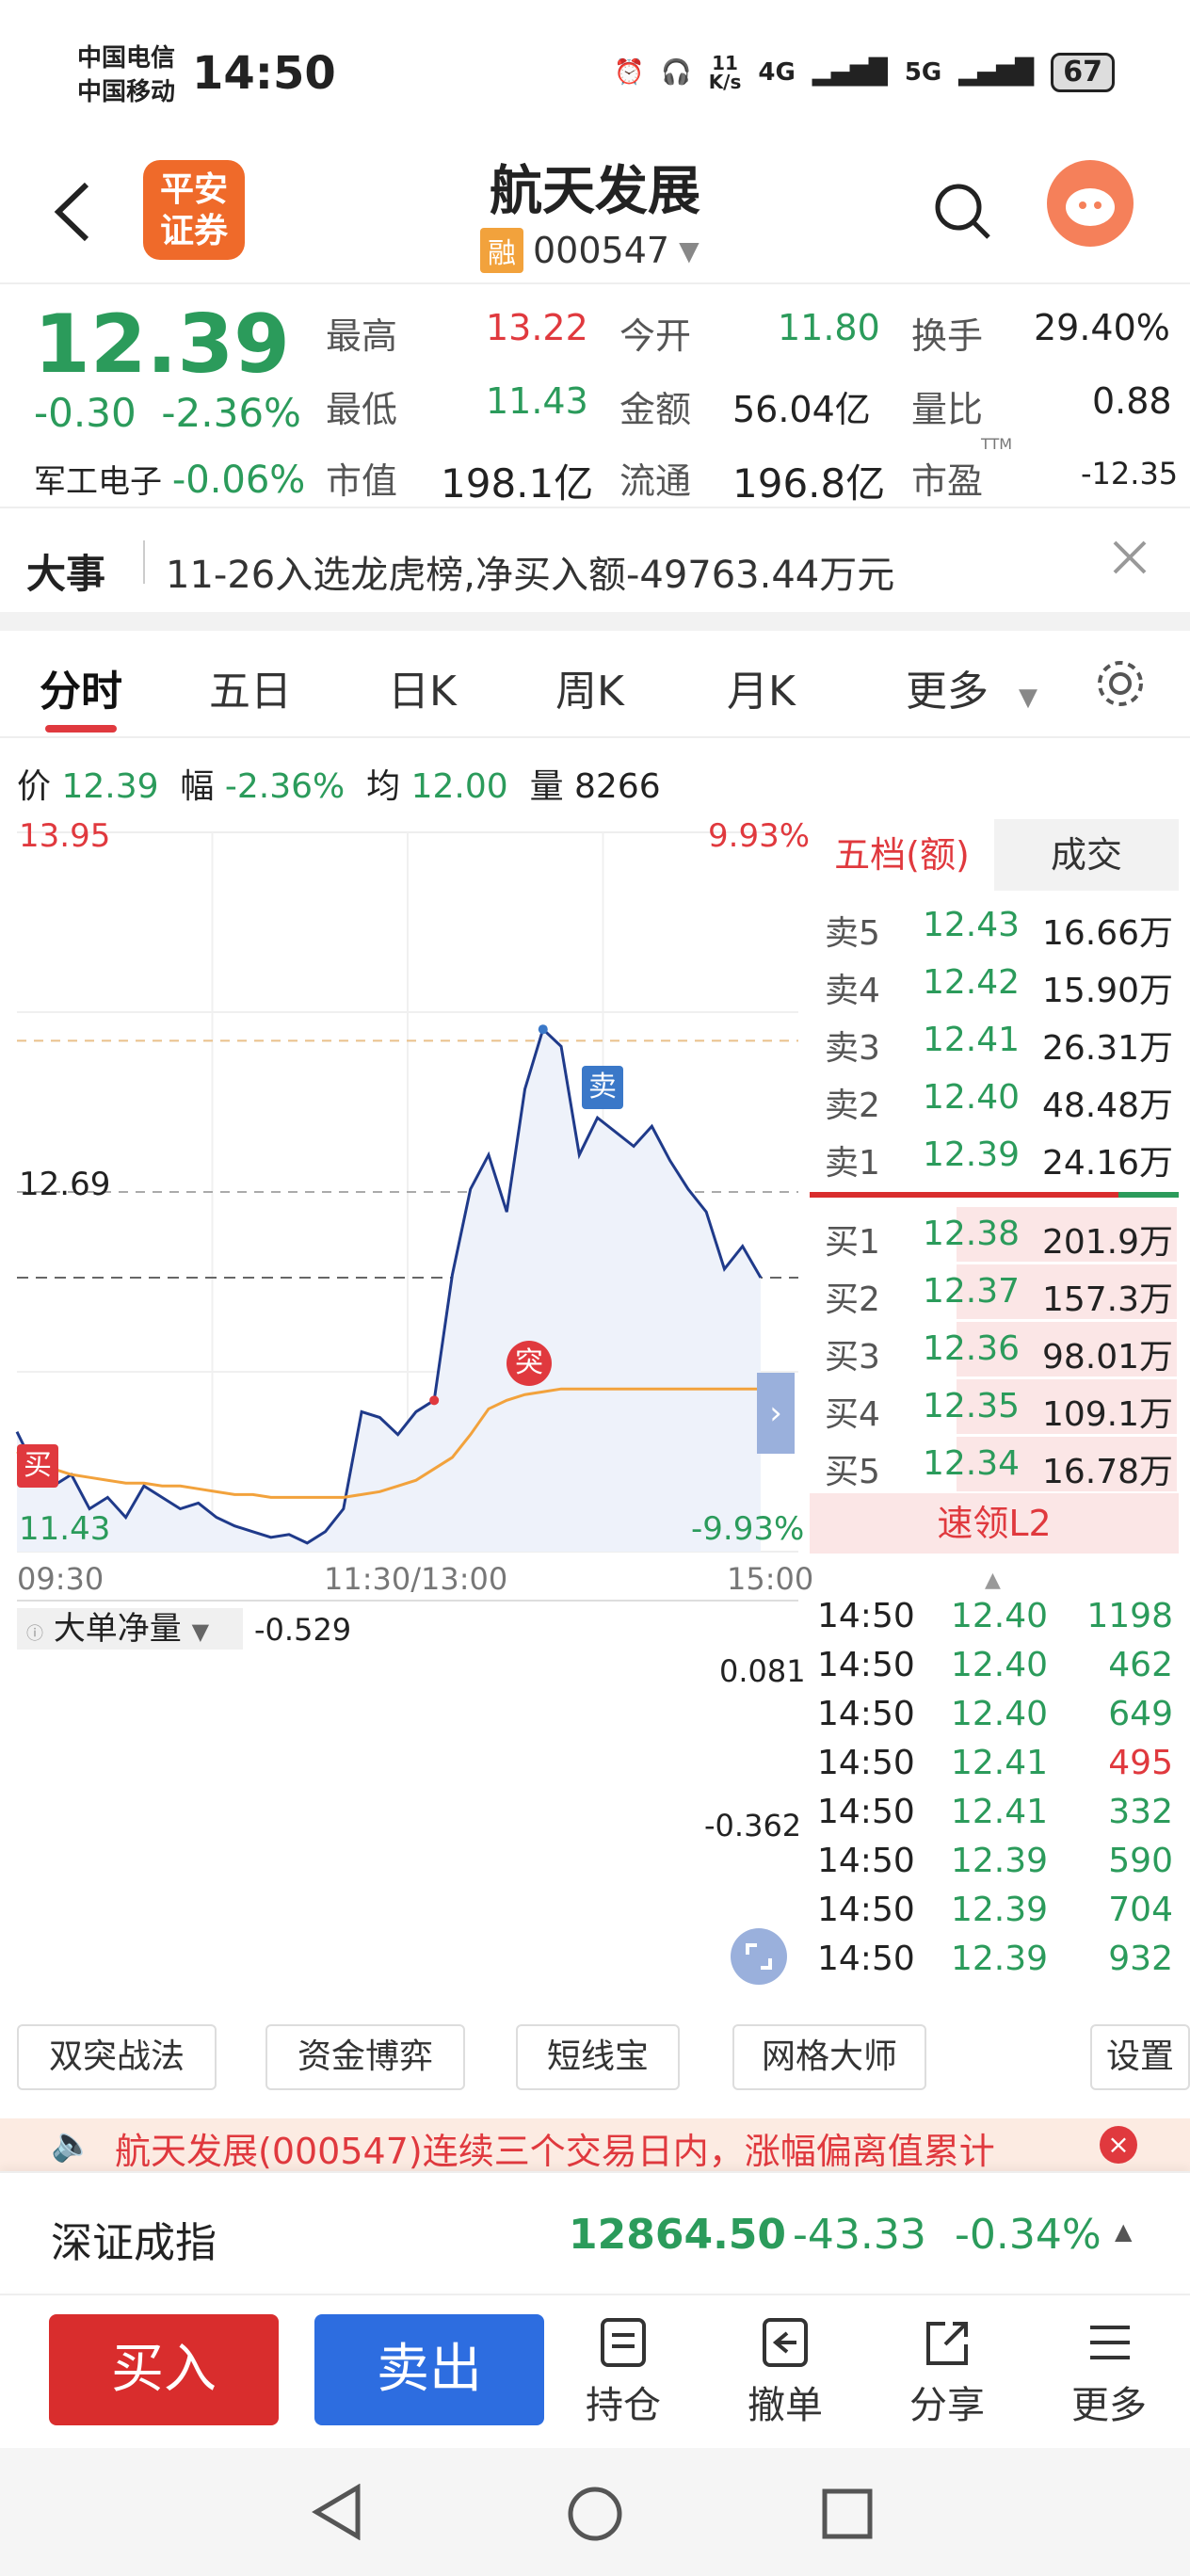 This screenshot has height=2576, width=1190. I want to click on trade-row: 14:50 12.40 649, so click(994, 1718).